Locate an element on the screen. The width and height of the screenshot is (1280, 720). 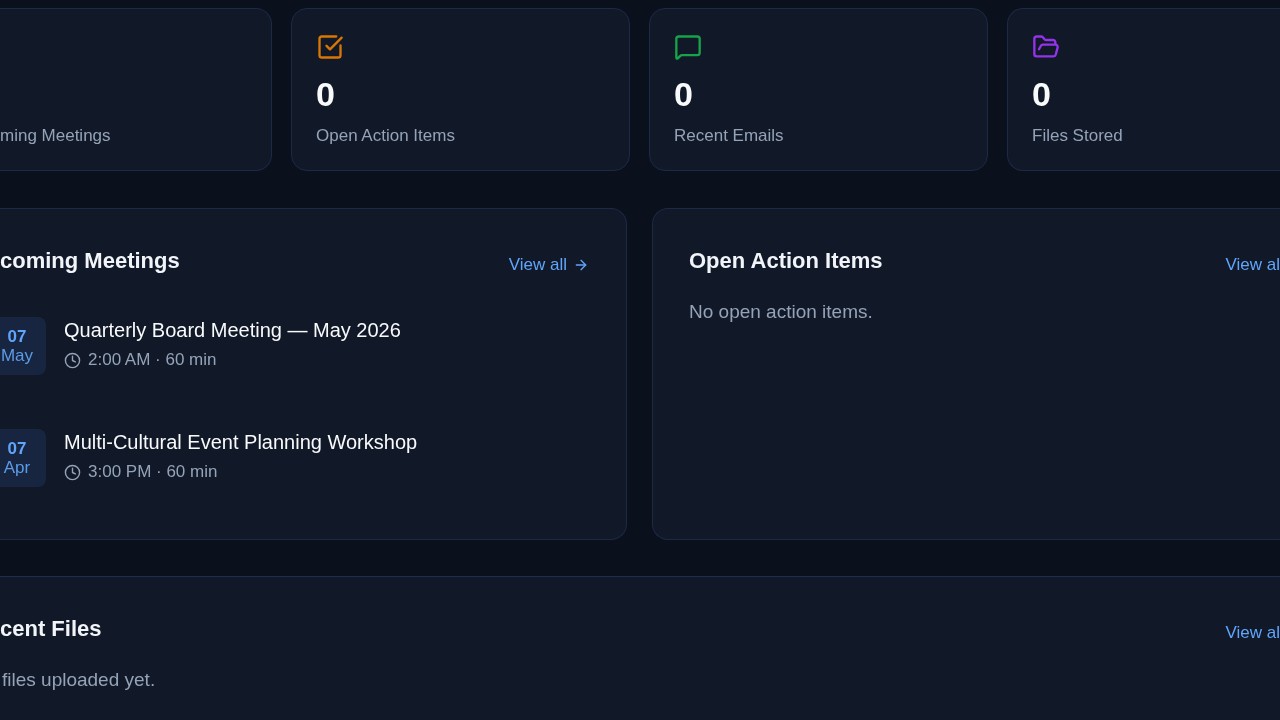
meeting-time: 3:00 PM · 60 min is located at coordinates (153, 472).